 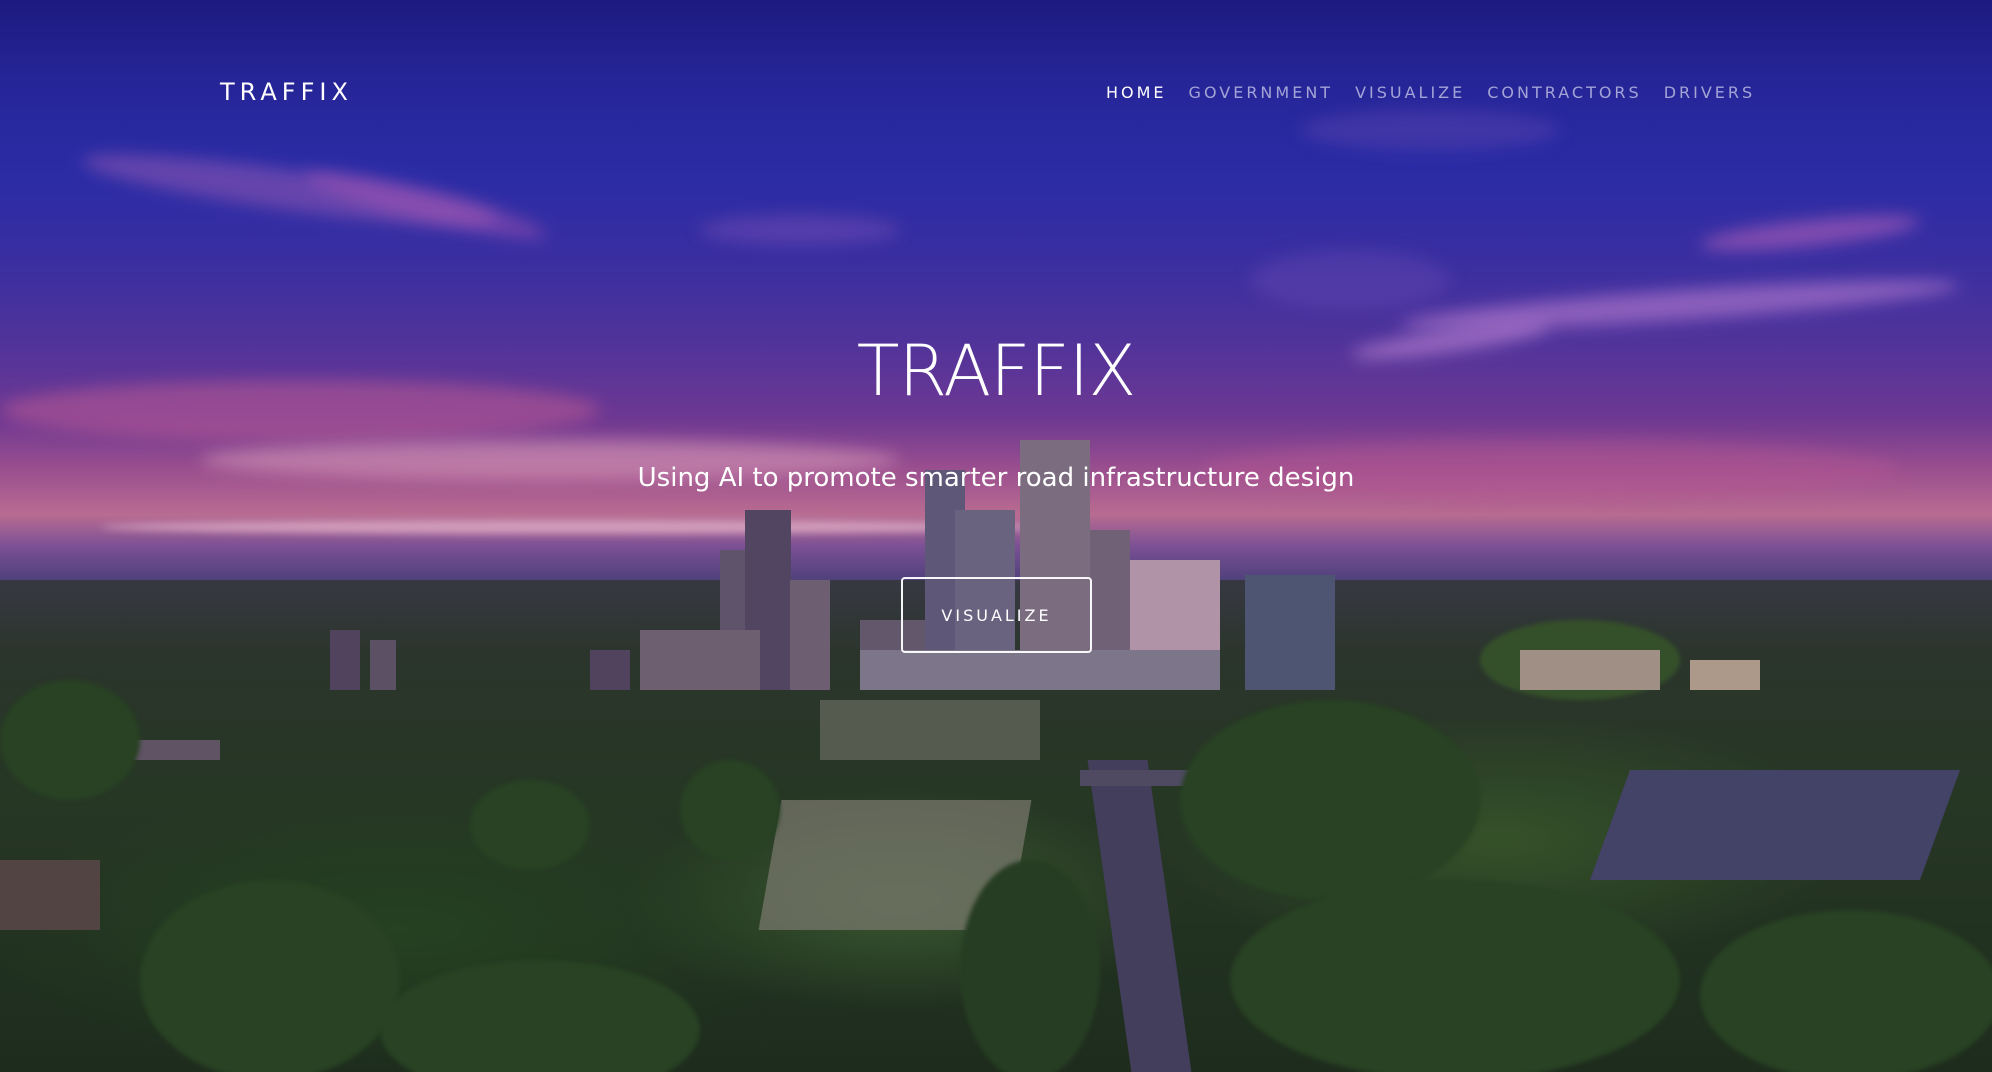 I want to click on brand-logo: TRAFFIX, so click(x=286, y=92).